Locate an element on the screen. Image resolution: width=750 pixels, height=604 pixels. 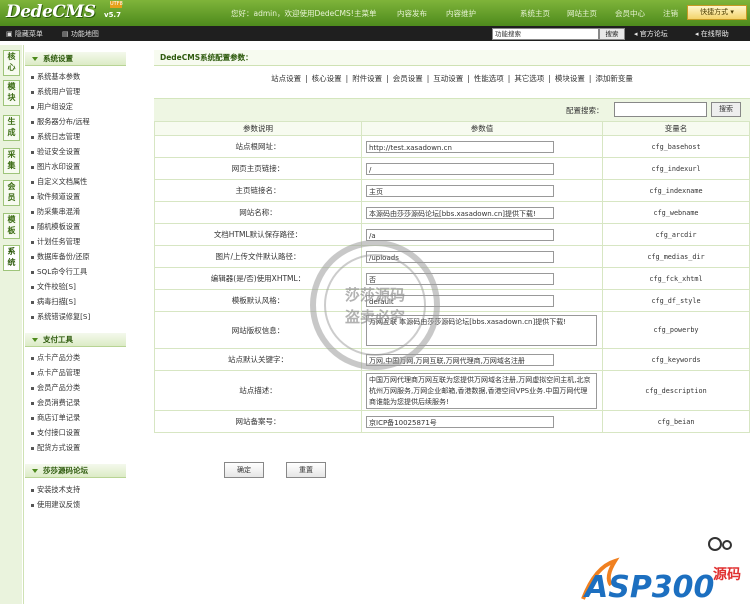
func-search-input: 功能搜索 is located at coordinates (545, 34).